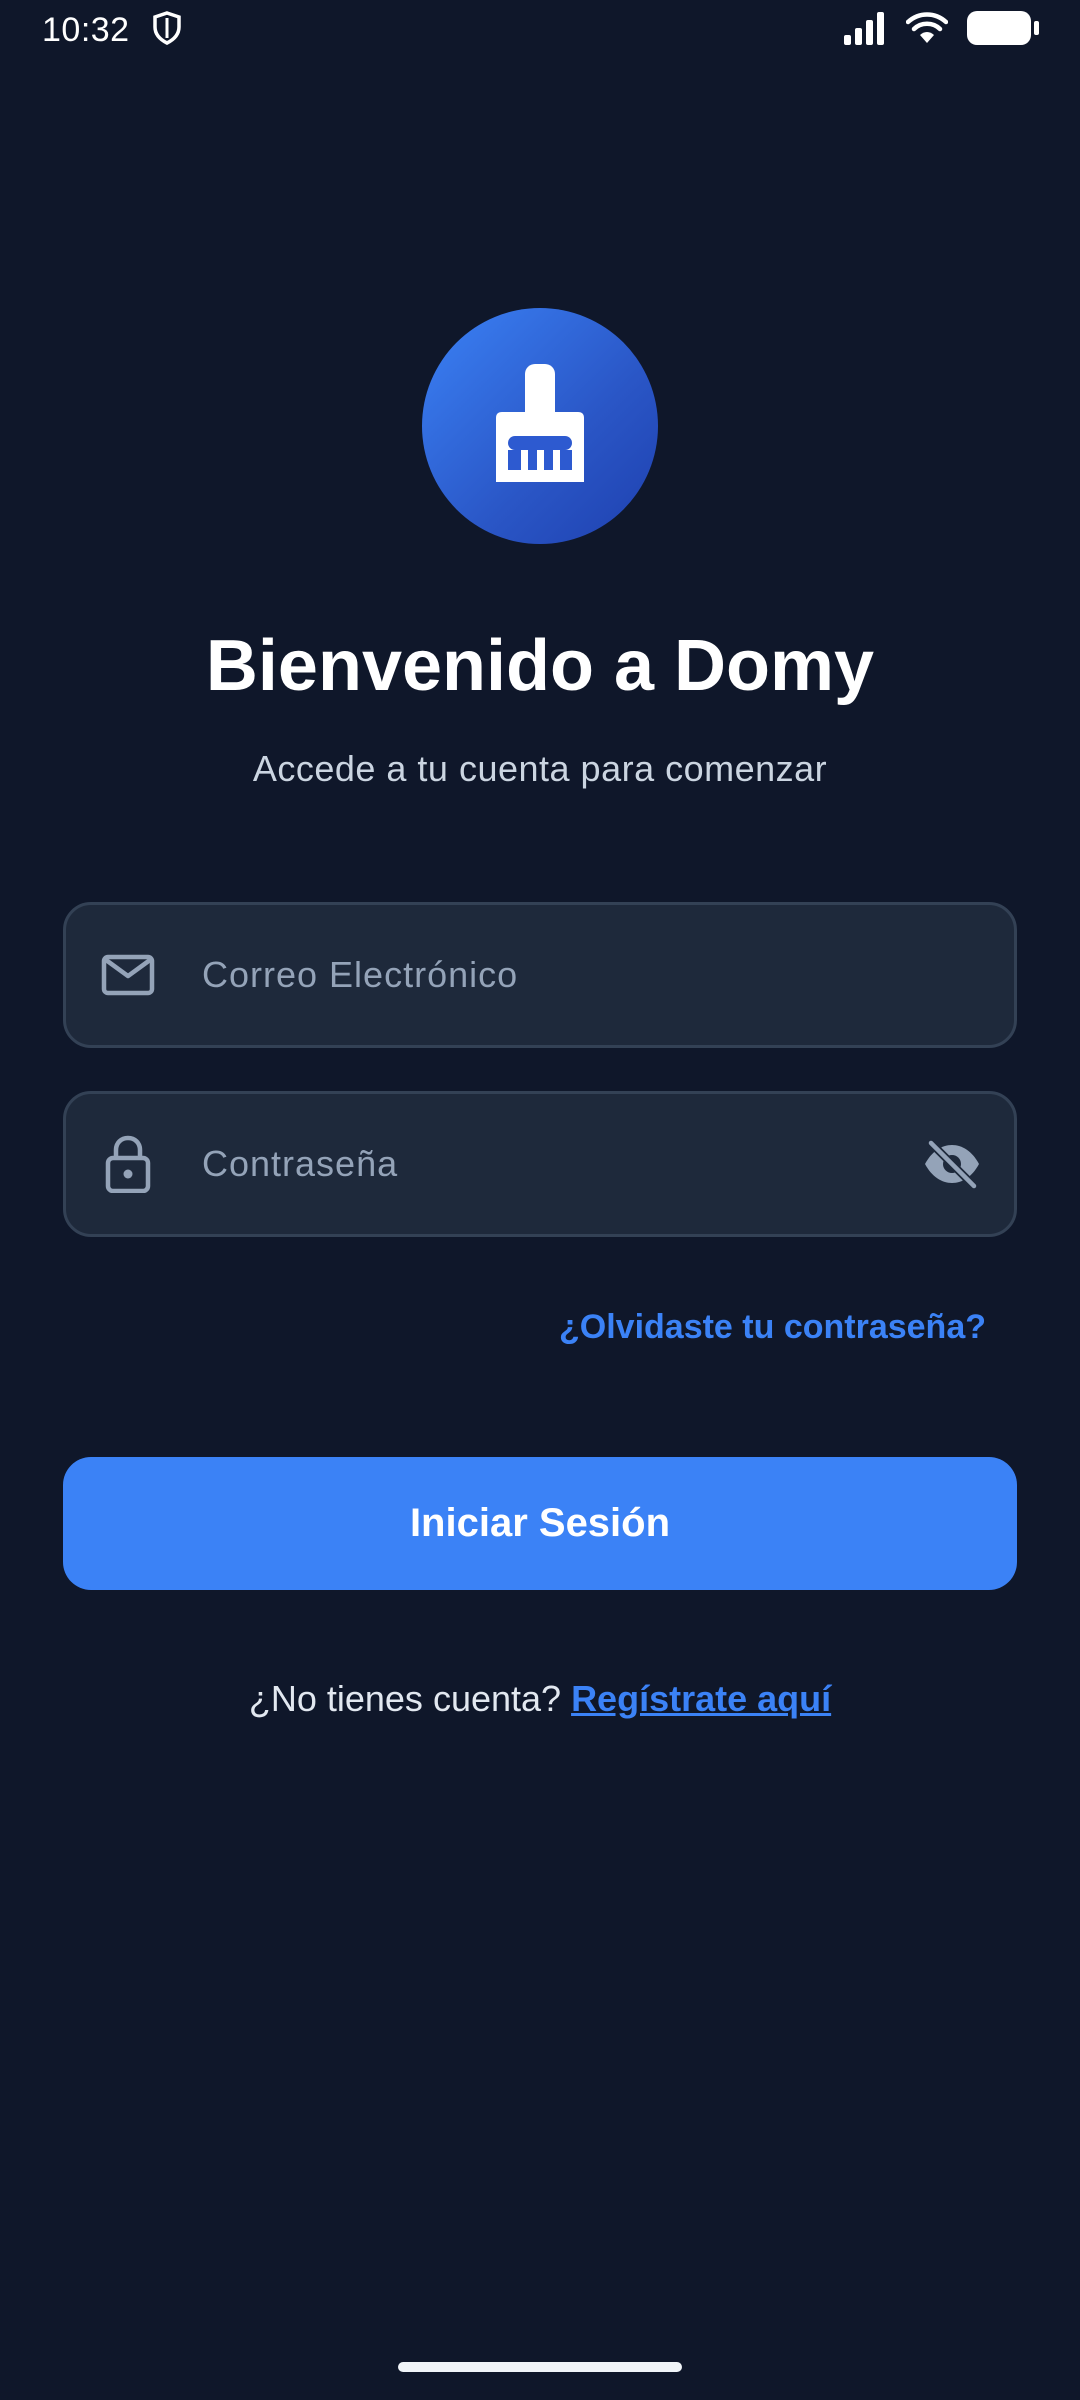 Image resolution: width=1080 pixels, height=2400 pixels. Describe the element at coordinates (540, 30) in the screenshot. I see `status-bar: 10:32` at that location.